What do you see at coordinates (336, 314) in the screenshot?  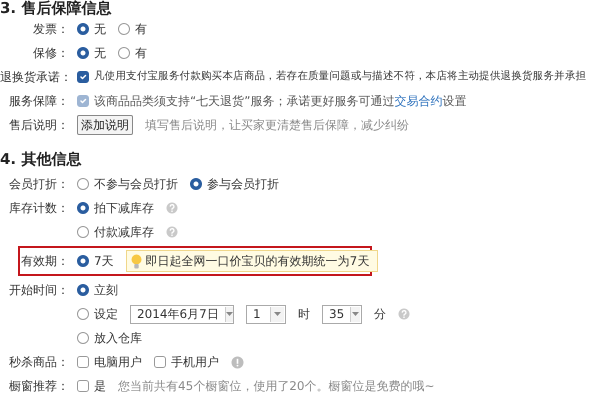 I see `dropdown-value: 35` at bounding box center [336, 314].